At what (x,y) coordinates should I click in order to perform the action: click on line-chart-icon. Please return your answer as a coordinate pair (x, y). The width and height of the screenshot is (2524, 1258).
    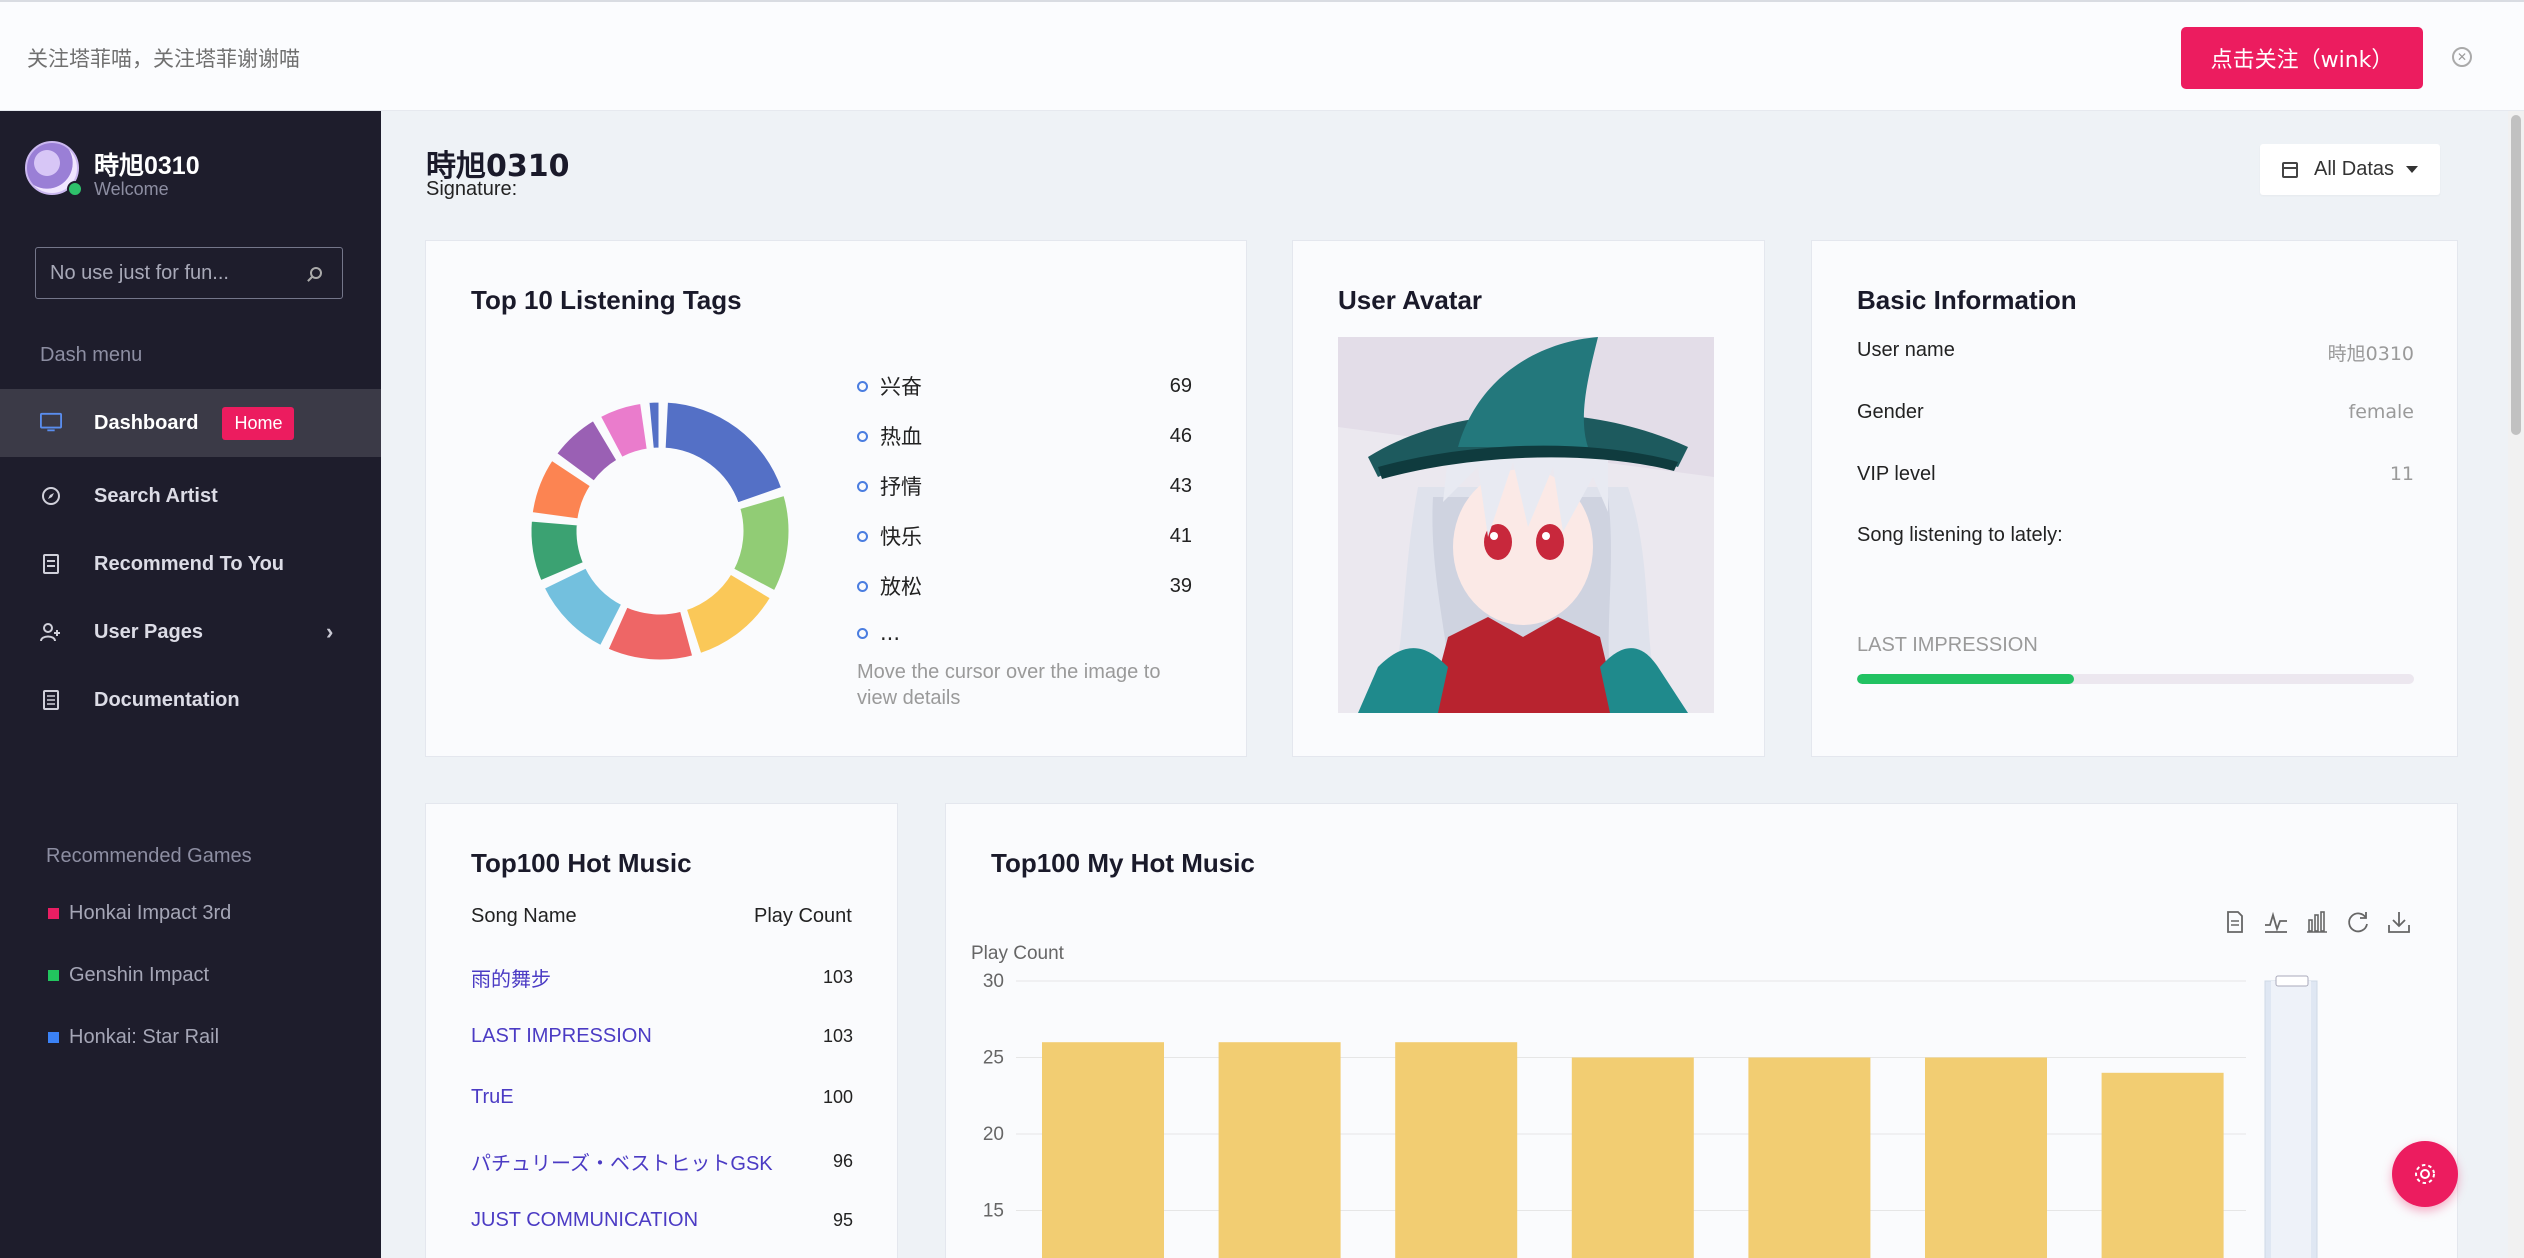
    Looking at the image, I should click on (2276, 922).